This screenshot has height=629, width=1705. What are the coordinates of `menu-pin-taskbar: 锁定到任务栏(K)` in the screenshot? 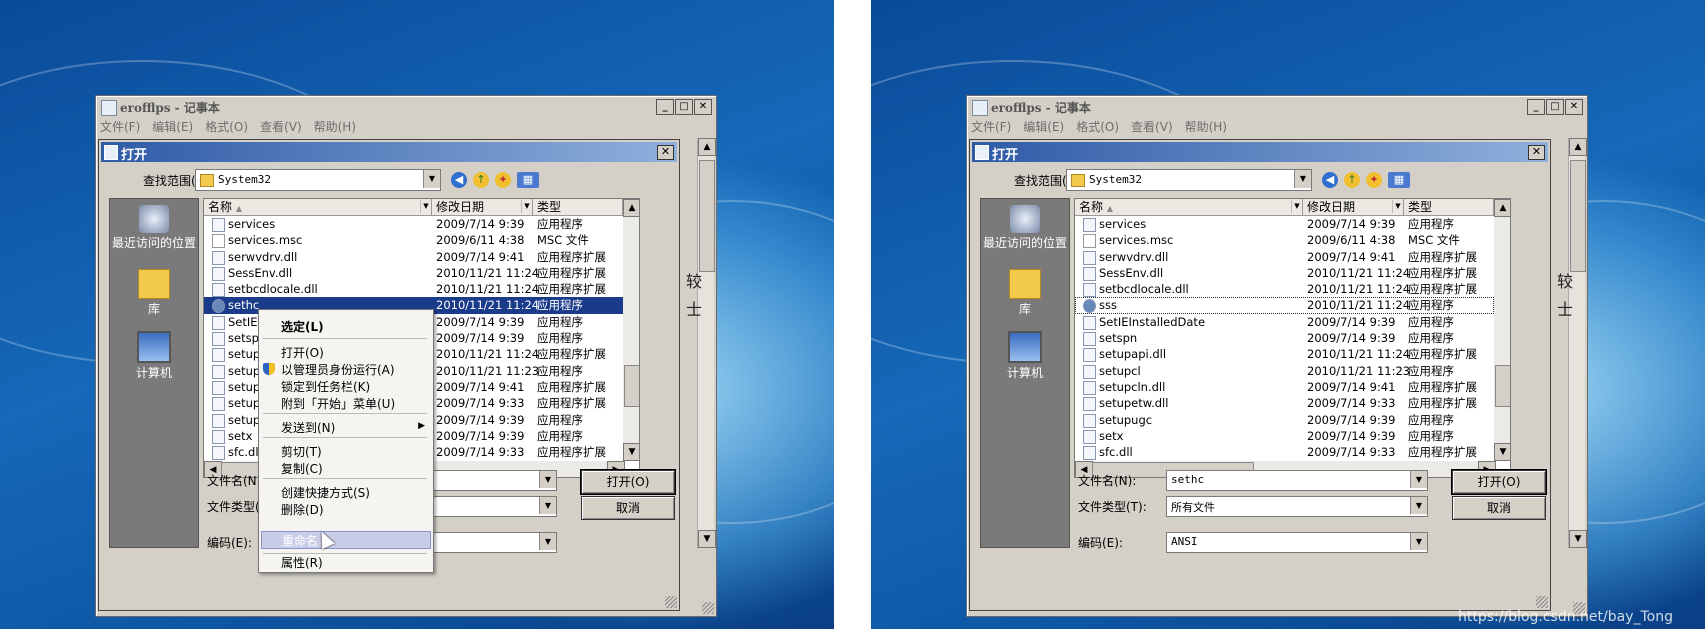 It's located at (325, 386).